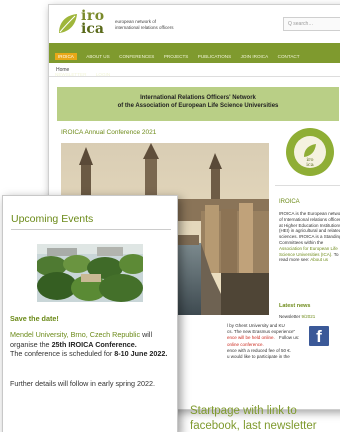 This screenshot has height=432, width=340. Describe the element at coordinates (258, 357) in the screenshot. I see `article-line-6: u would like to participate in the` at that location.